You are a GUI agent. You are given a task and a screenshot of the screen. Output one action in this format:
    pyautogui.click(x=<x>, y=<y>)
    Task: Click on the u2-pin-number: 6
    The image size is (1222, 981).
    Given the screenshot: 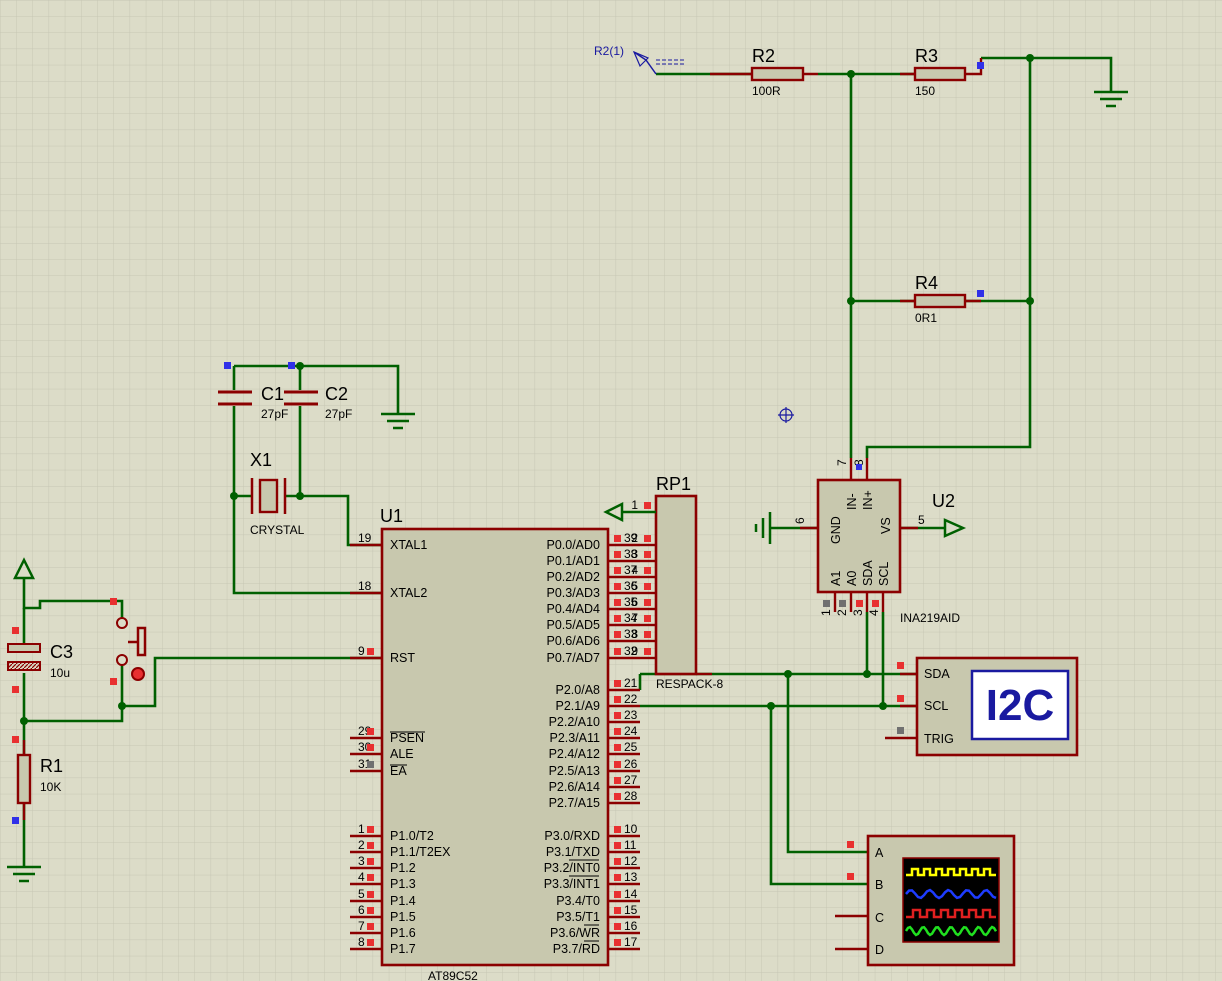 What is the action you would take?
    pyautogui.click(x=800, y=520)
    